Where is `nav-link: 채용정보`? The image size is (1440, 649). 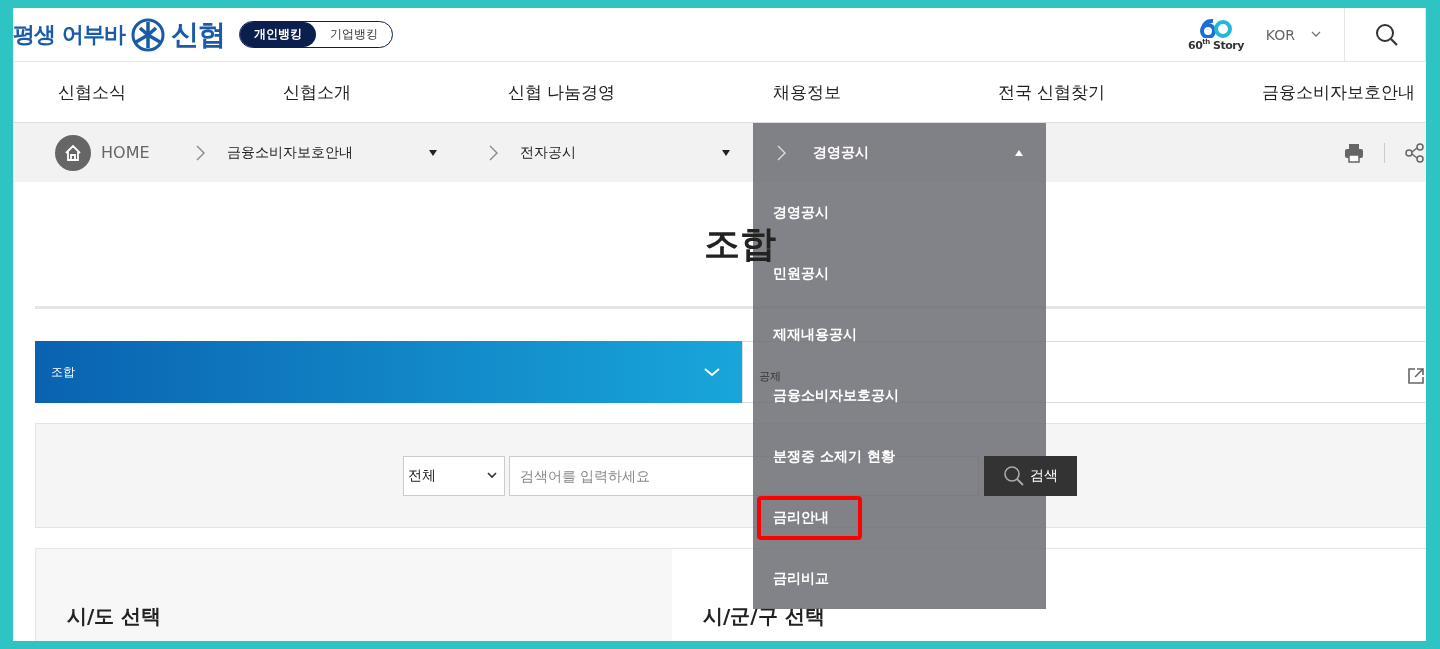 nav-link: 채용정보 is located at coordinates (806, 92).